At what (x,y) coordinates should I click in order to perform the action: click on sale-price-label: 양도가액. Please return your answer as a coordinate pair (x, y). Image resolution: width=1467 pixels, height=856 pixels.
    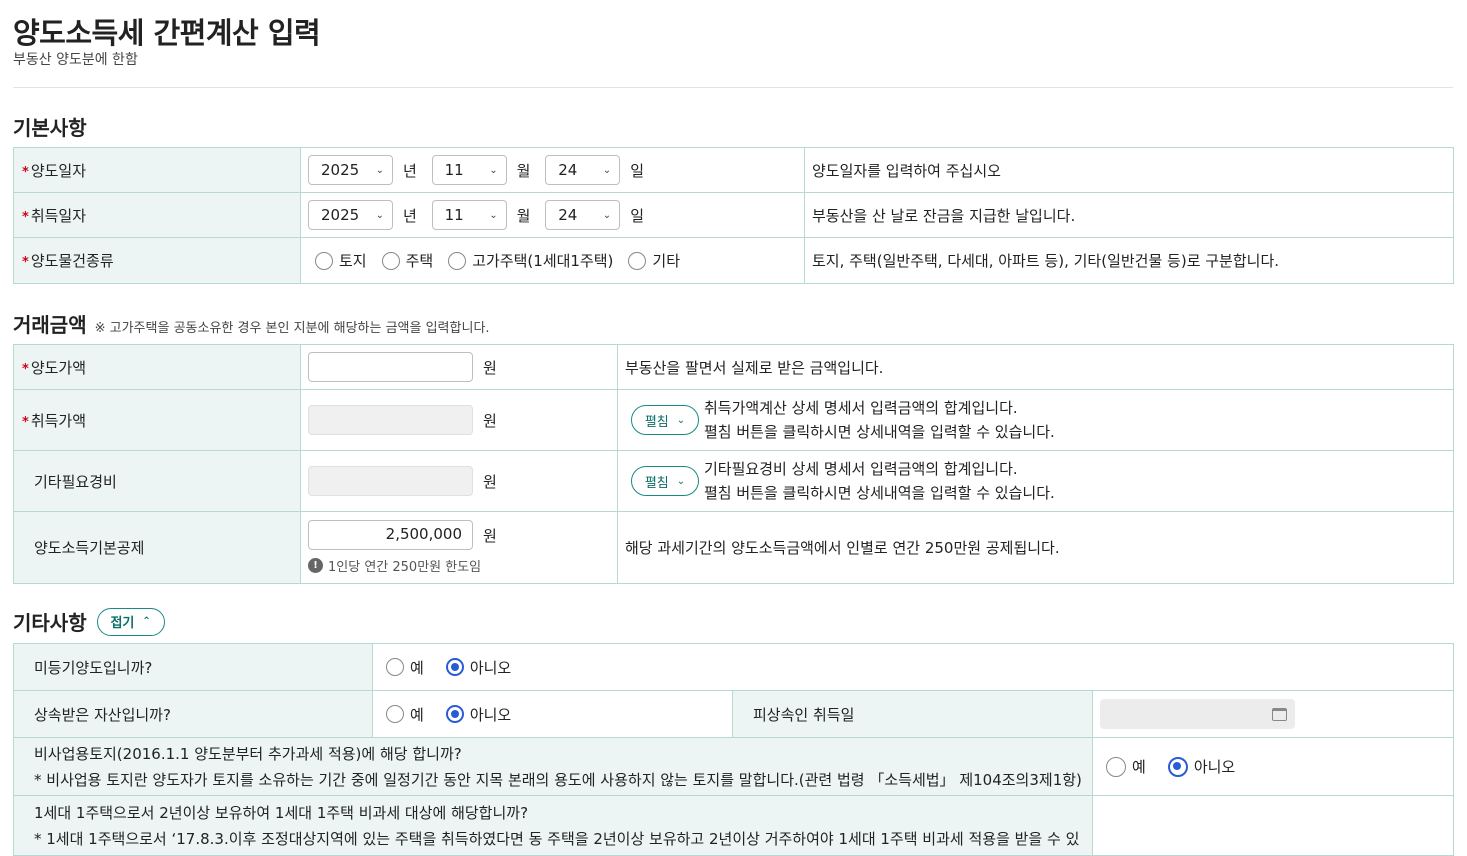
    Looking at the image, I should click on (58, 367).